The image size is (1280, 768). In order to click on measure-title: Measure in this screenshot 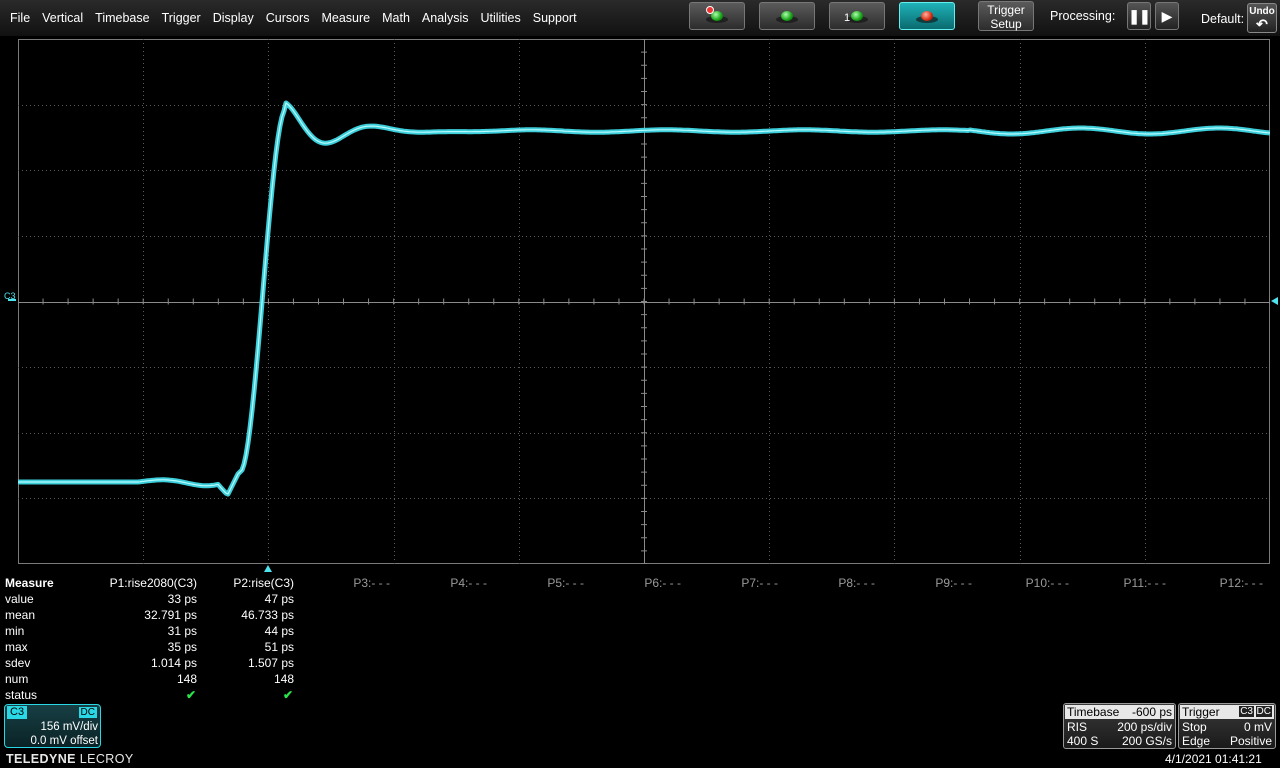, I will do `click(29, 583)`.